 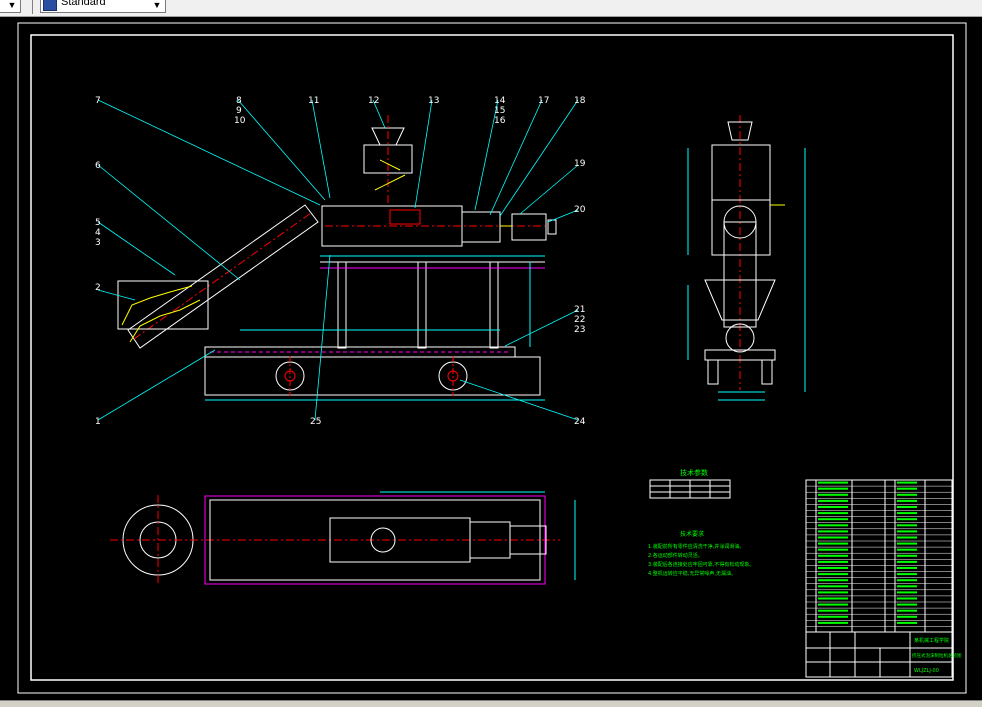 I want to click on callout-13: 13, so click(x=433, y=101).